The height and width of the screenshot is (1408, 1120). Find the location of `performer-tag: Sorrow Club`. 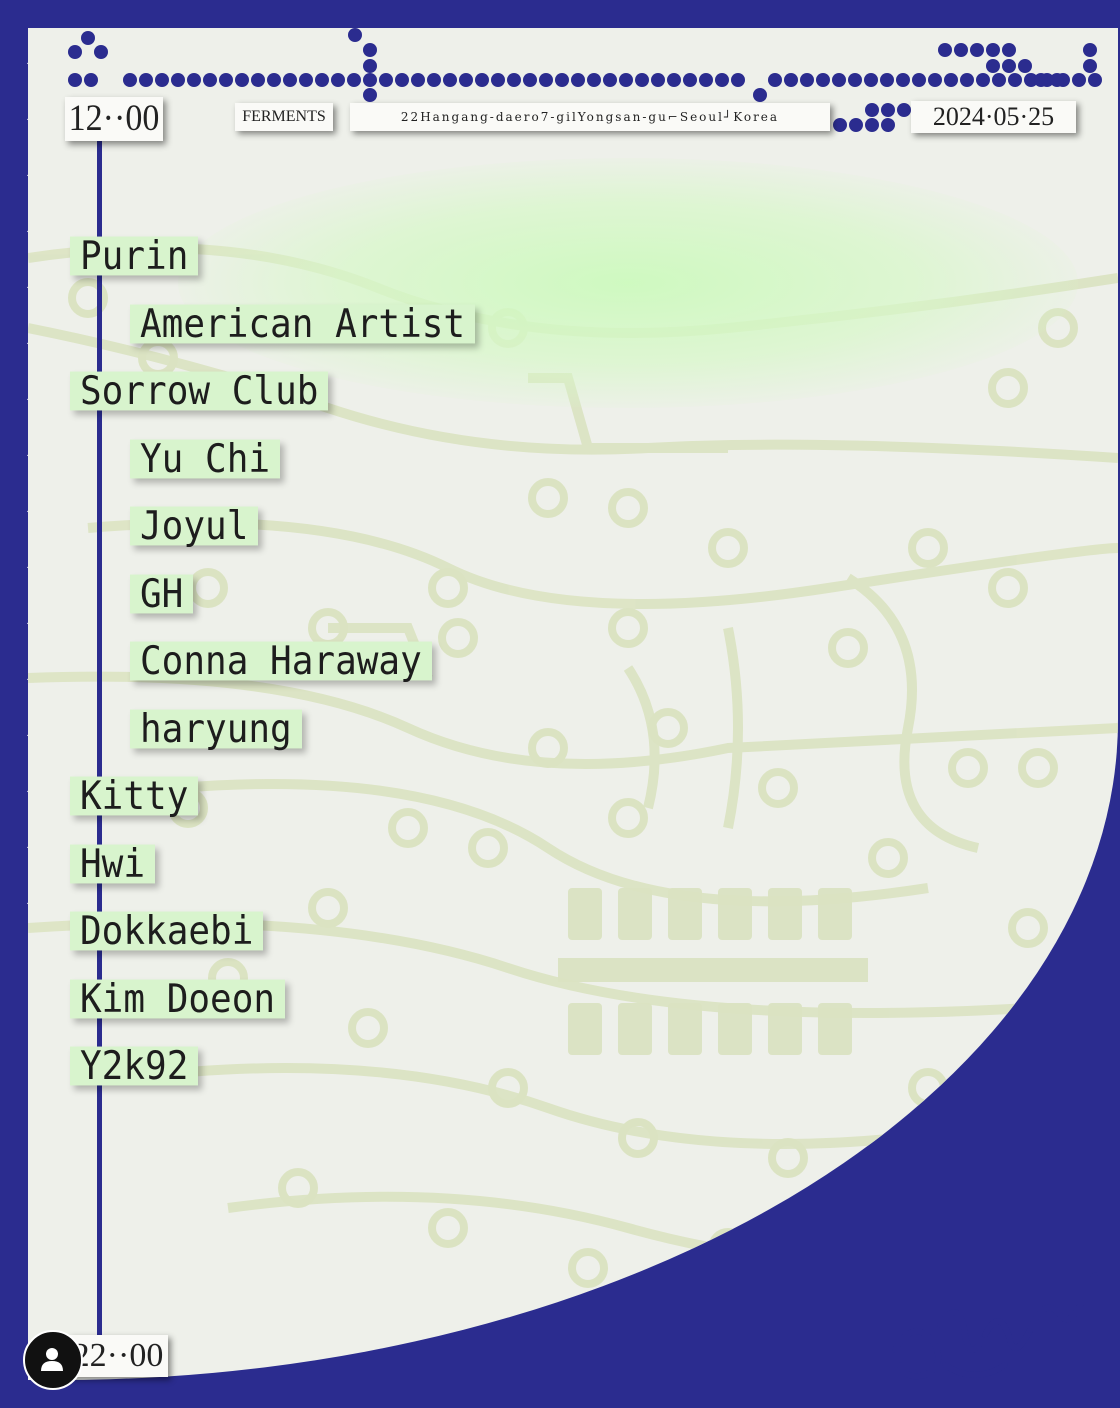

performer-tag: Sorrow Club is located at coordinates (199, 391).